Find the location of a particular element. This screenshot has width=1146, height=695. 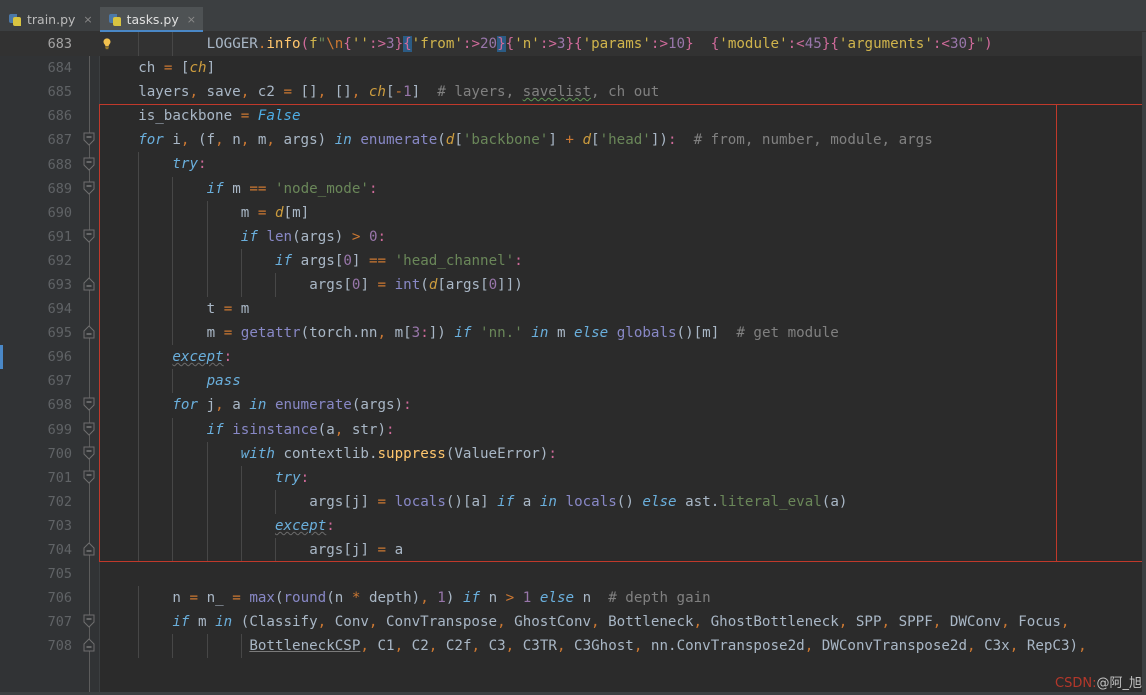

watermark-handle: @阿_旭 is located at coordinates (1119, 683).